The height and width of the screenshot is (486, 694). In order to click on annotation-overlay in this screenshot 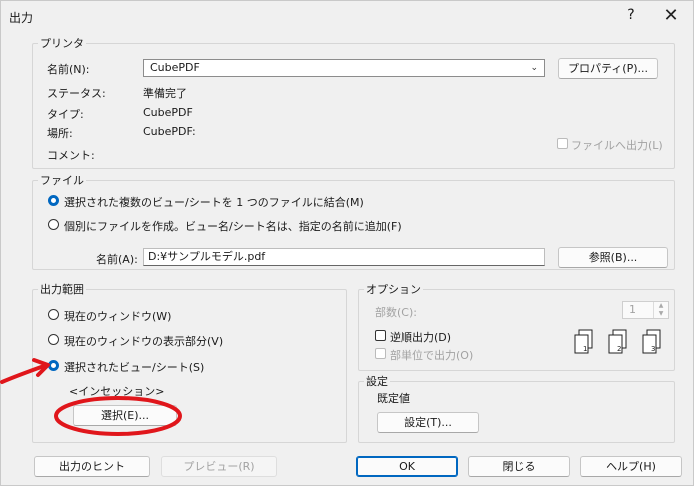, I will do `click(91, 397)`.